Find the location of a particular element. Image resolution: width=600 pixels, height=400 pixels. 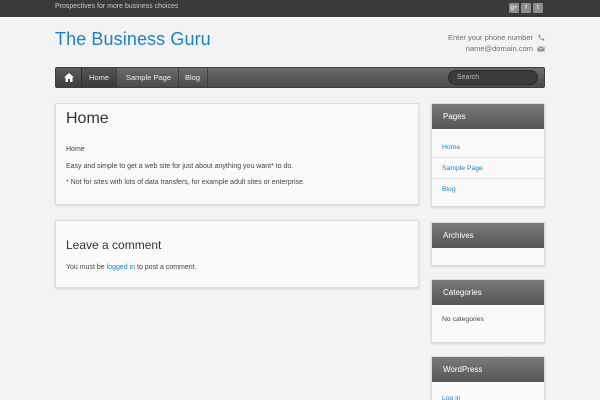

contact-info: Enter your phone number name@domain.com is located at coordinates (496, 43).